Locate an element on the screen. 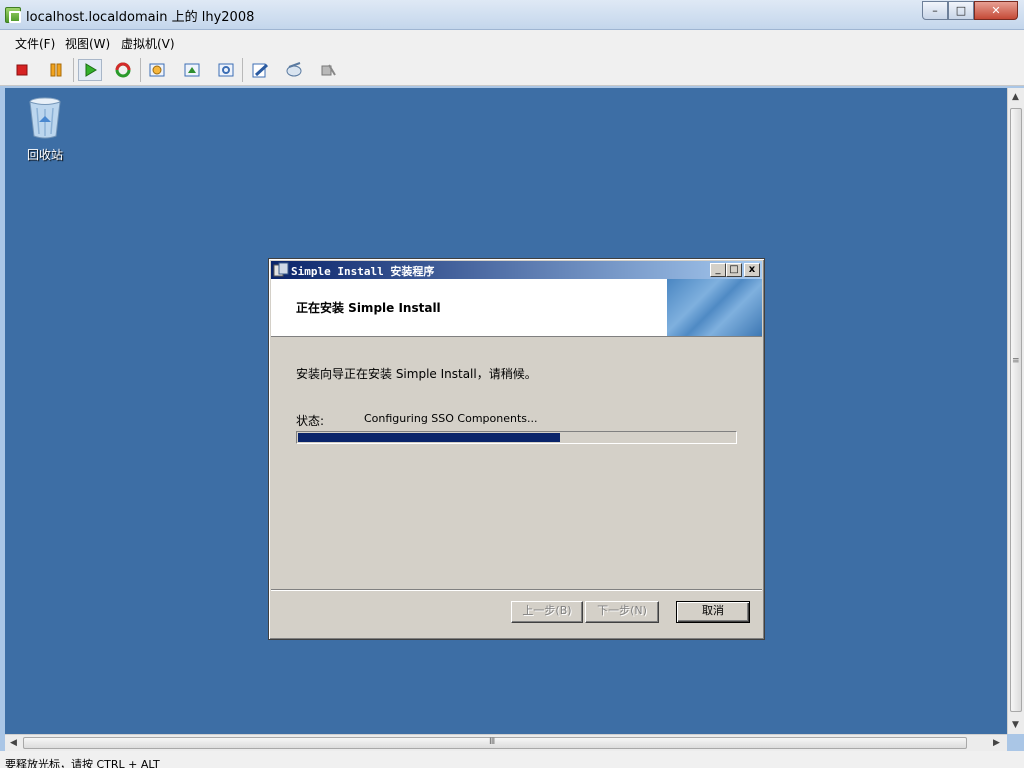 The image size is (1024, 768). install-message: 安装向导正在安装 Simple Install，请稍候。 is located at coordinates (416, 374).